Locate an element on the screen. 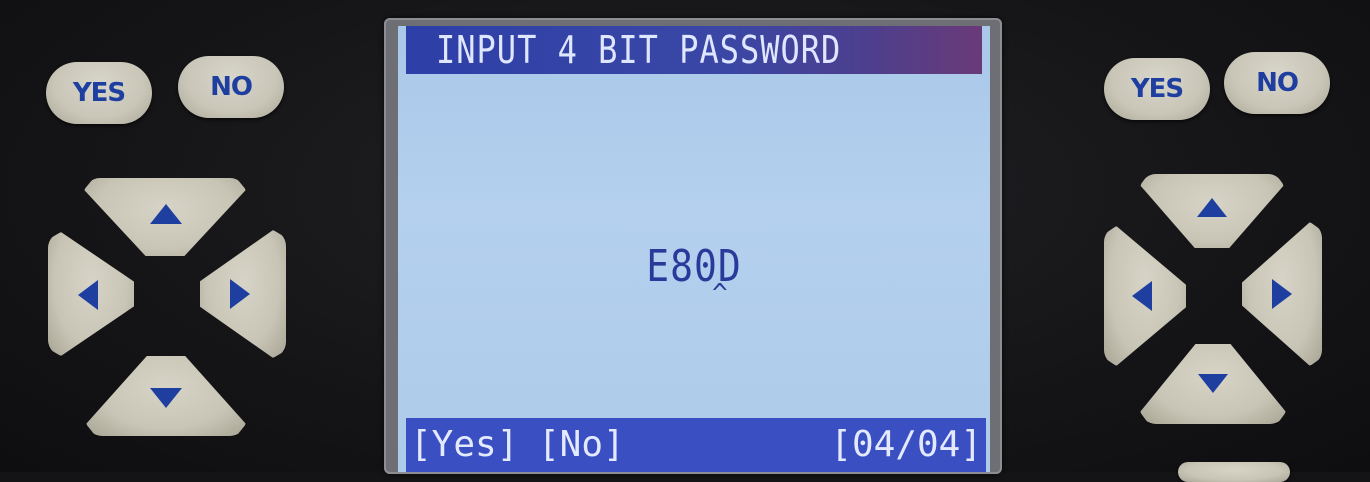  left-button-right is located at coordinates (1145, 296).